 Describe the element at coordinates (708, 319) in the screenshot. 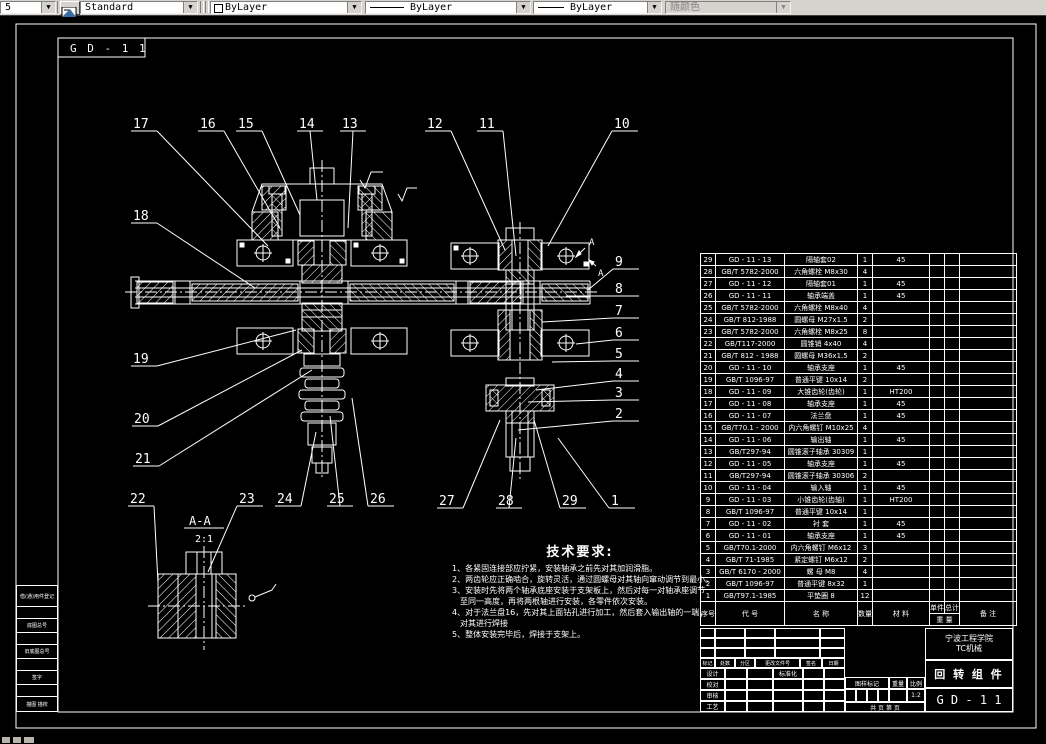

I see `parts-cell: 24` at that location.